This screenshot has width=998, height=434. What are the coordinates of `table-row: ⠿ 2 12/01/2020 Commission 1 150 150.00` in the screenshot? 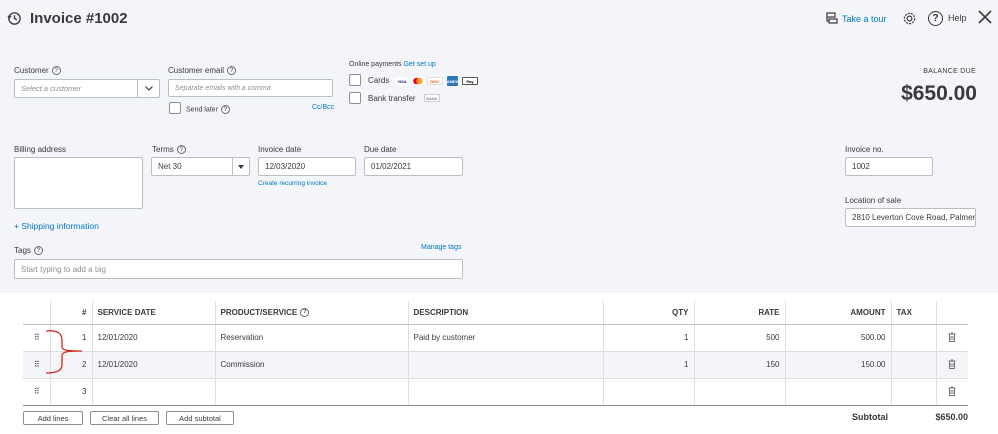 It's located at (495, 365).